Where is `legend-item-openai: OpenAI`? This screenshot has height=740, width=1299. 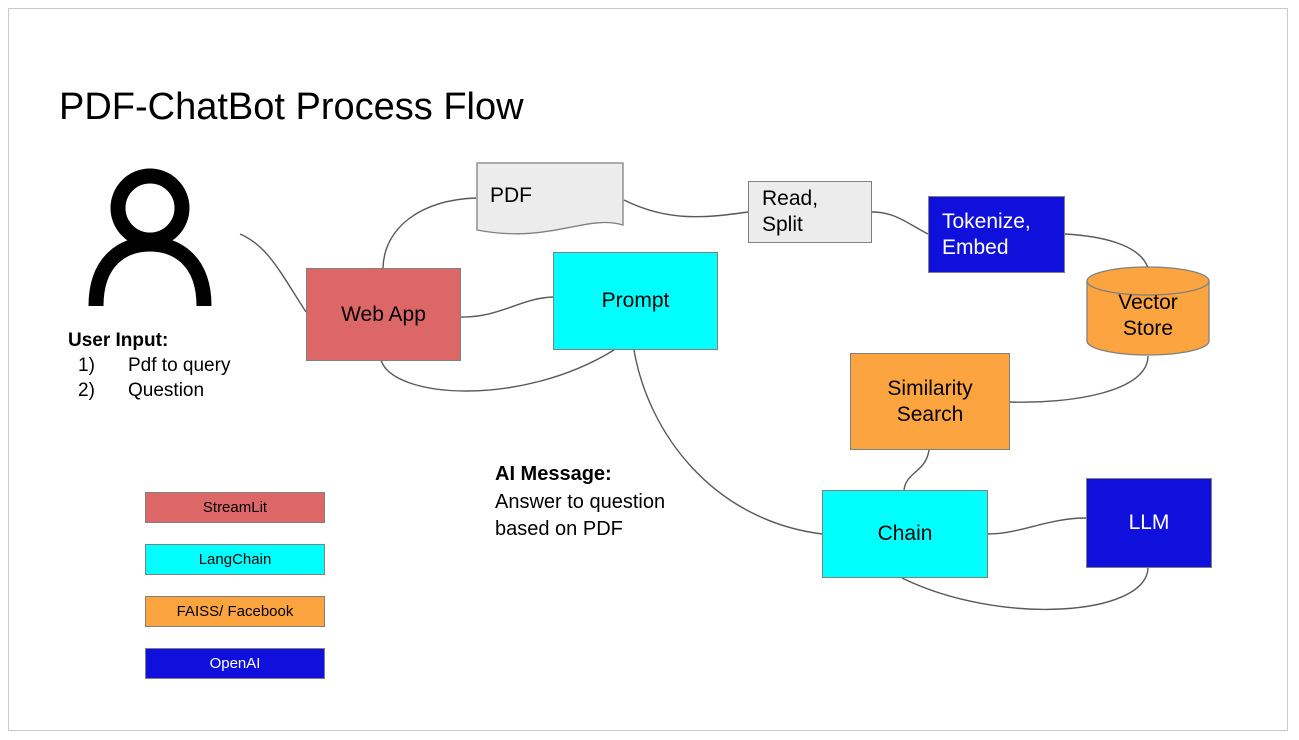
legend-item-openai: OpenAI is located at coordinates (235, 663).